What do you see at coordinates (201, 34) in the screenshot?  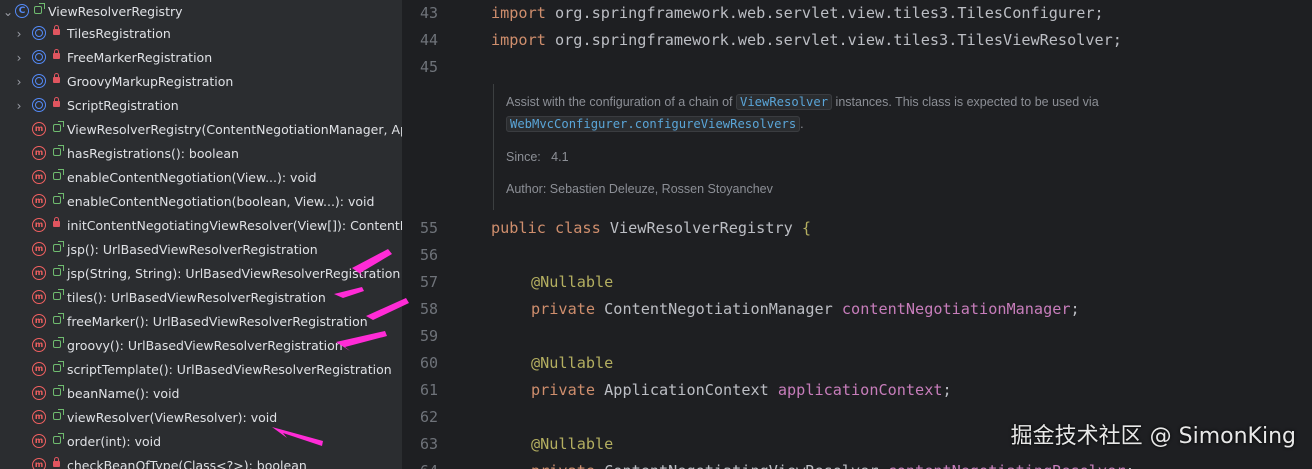 I see `tree-item-inner-class: › TilesRegistration` at bounding box center [201, 34].